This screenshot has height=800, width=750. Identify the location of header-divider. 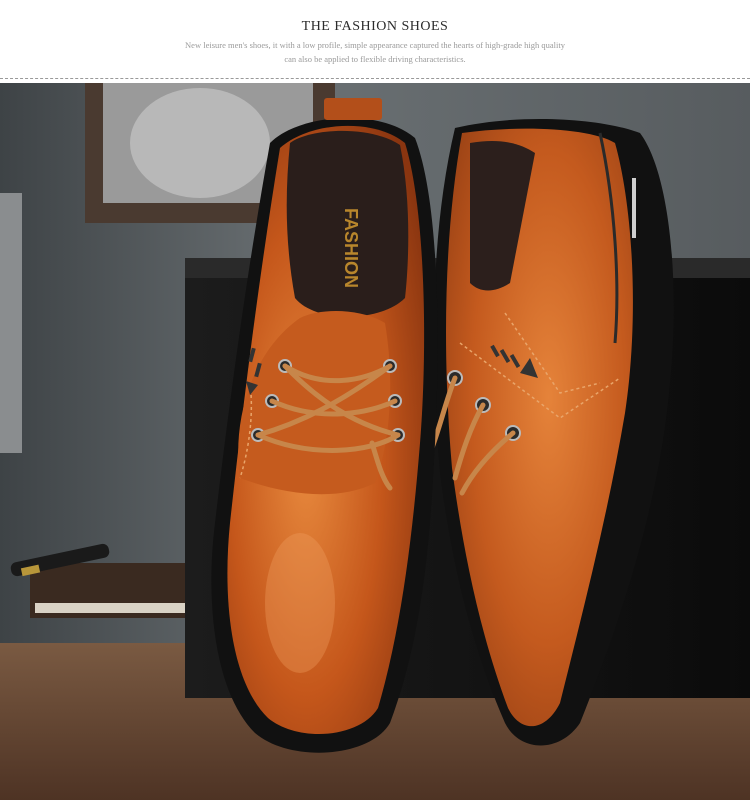
(375, 78).